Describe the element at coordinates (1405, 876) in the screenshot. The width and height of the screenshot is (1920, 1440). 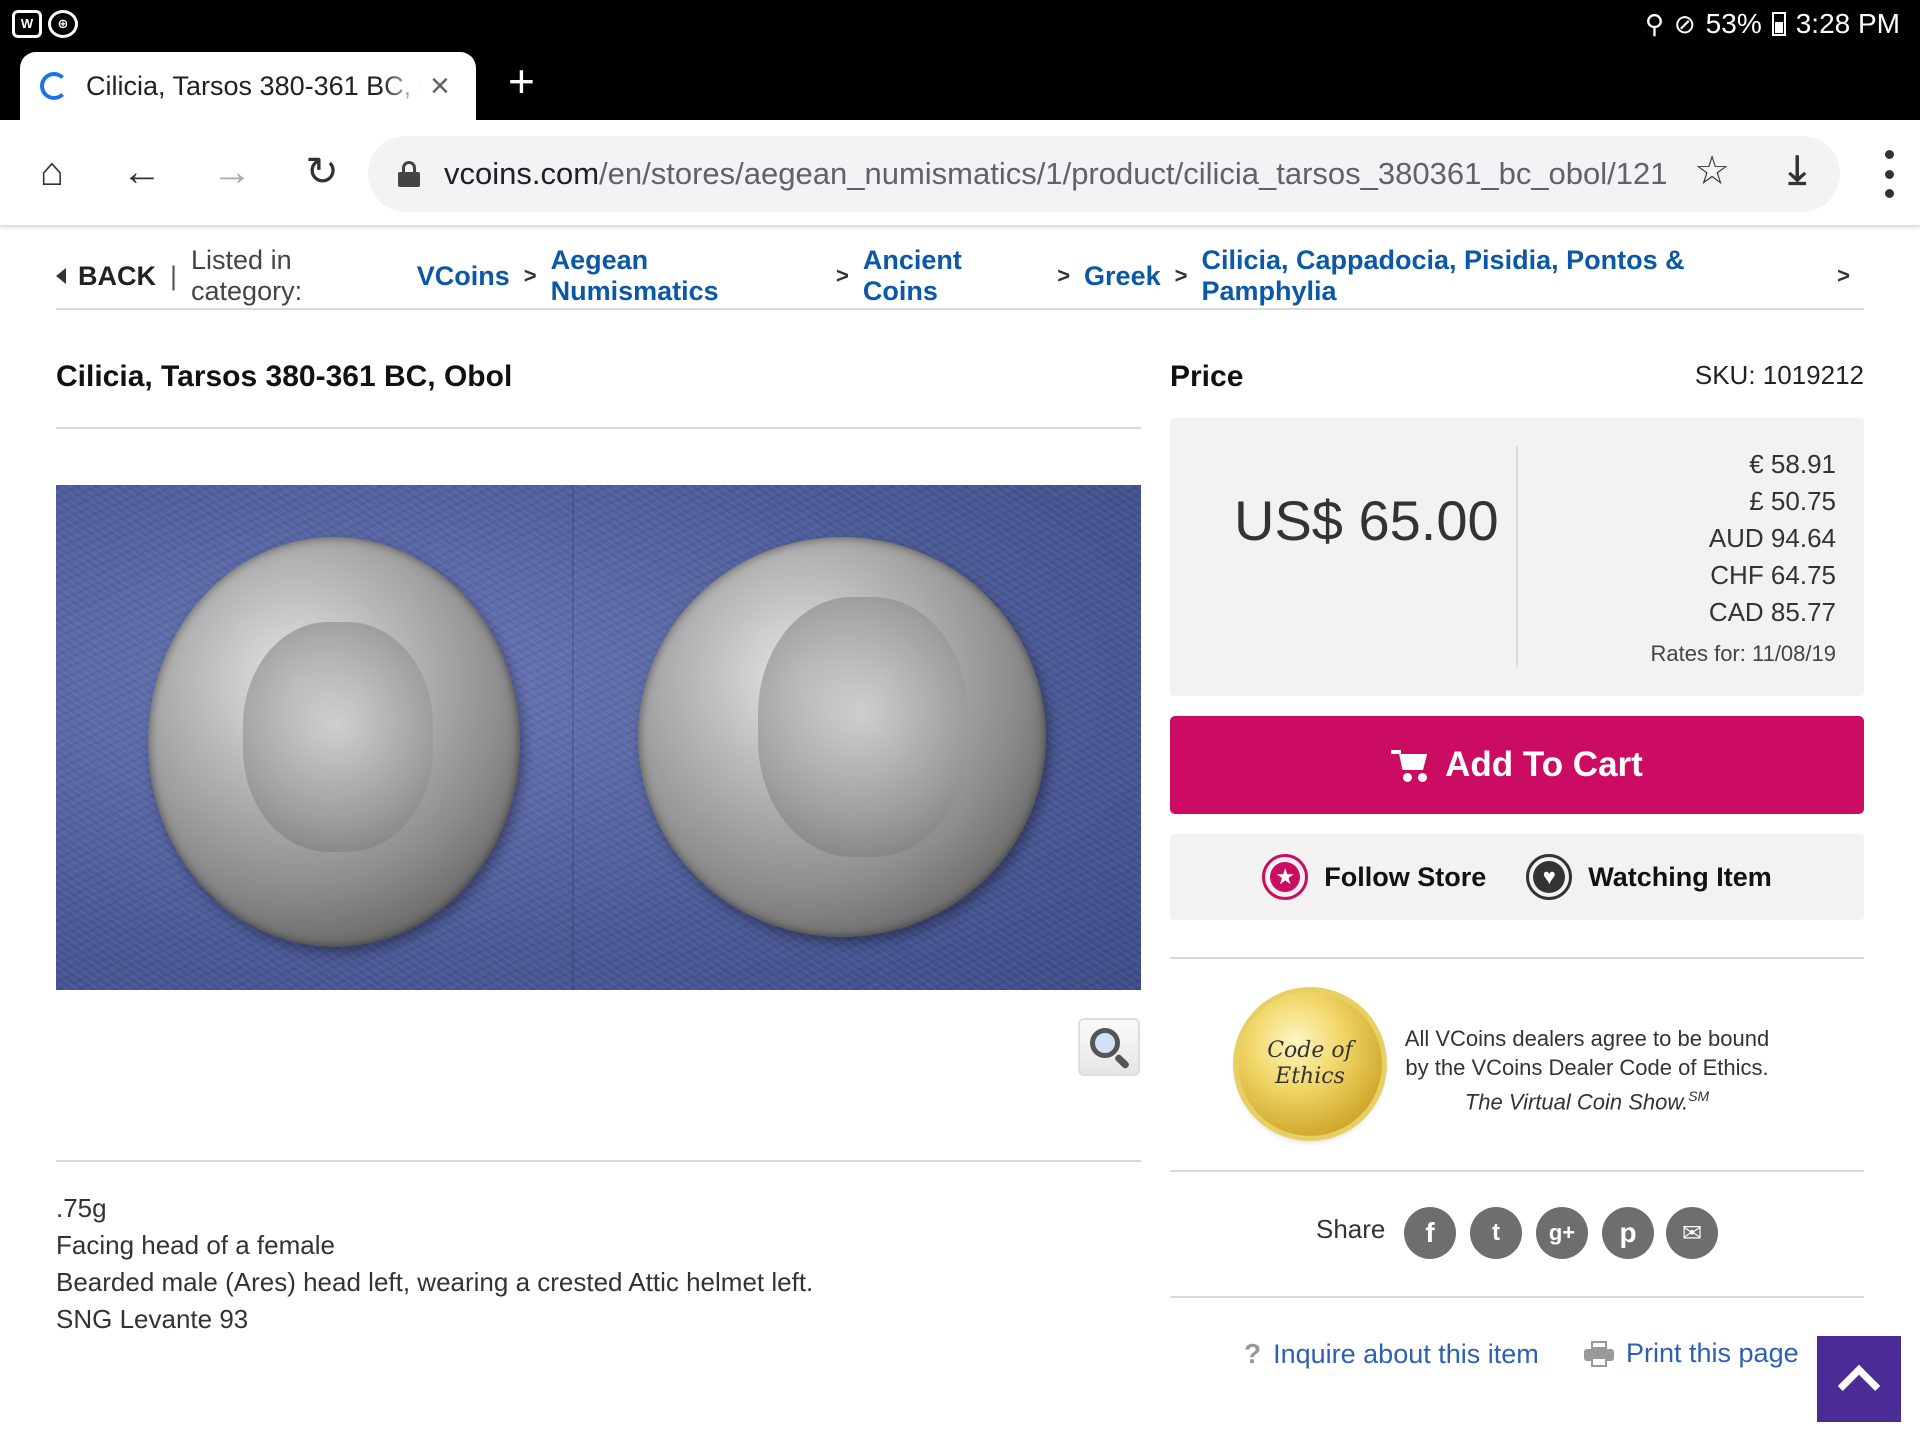
I see `follow-store-label: Follow Store` at that location.